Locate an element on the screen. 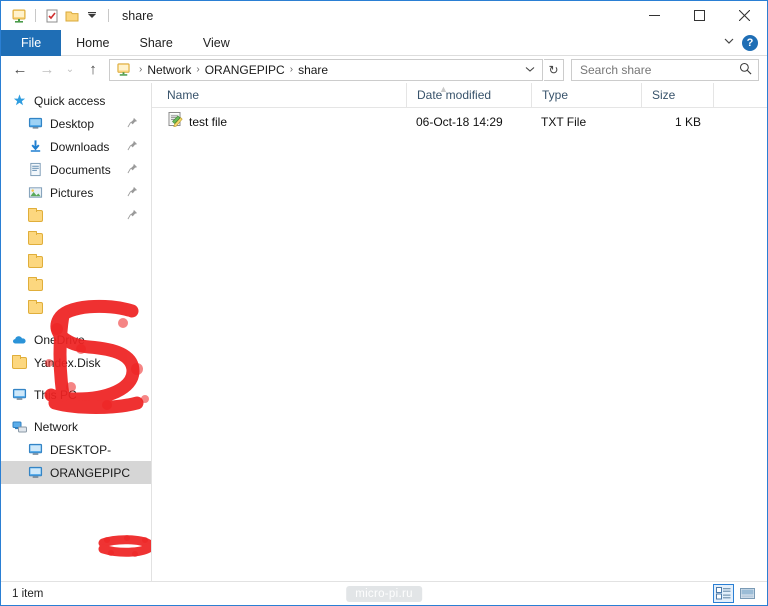  pin-icon-documents is located at coordinates (132, 170).